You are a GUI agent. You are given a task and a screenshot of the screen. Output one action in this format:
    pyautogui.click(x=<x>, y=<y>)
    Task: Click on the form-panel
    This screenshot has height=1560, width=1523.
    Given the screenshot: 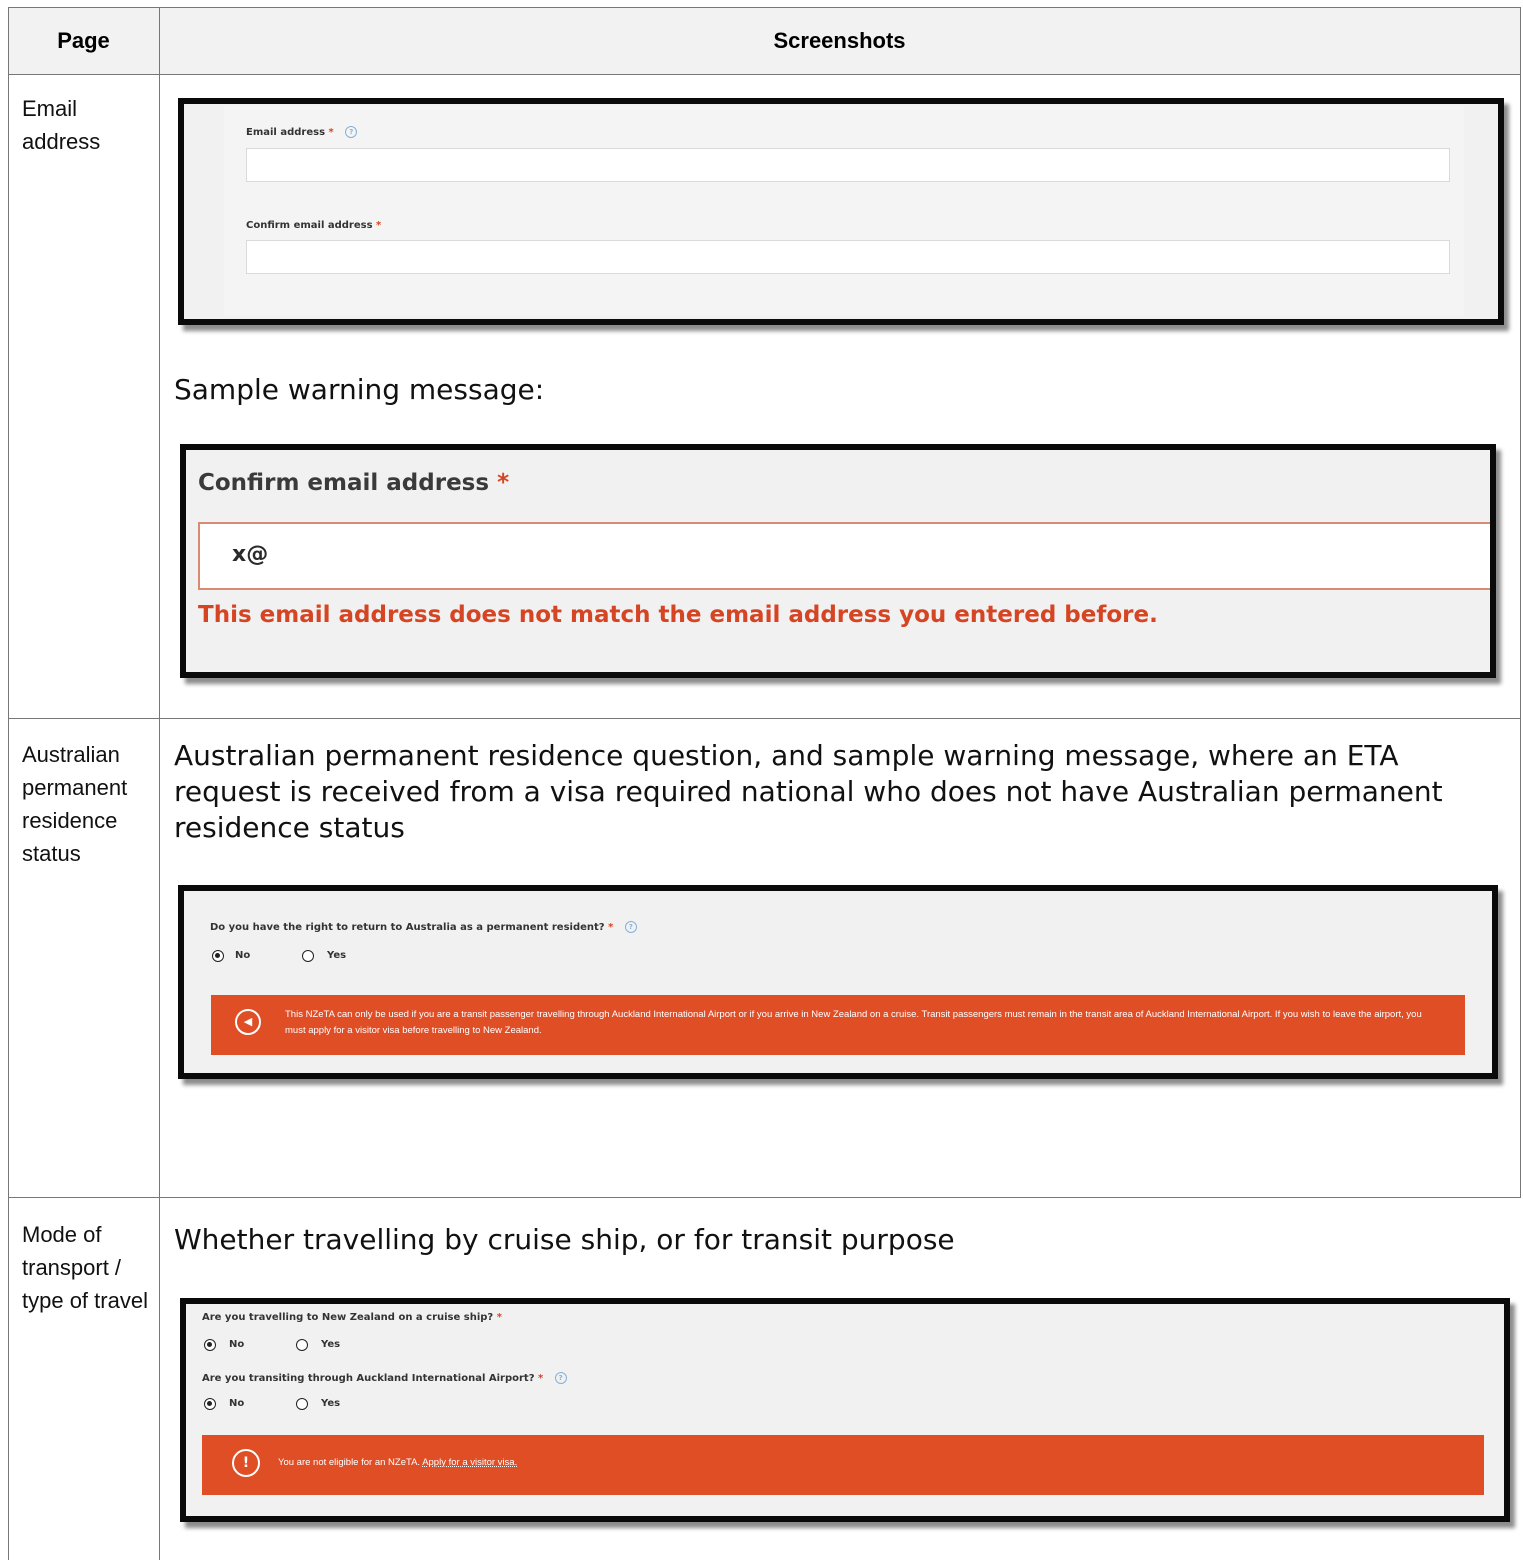 What is the action you would take?
    pyautogui.click(x=844, y=211)
    